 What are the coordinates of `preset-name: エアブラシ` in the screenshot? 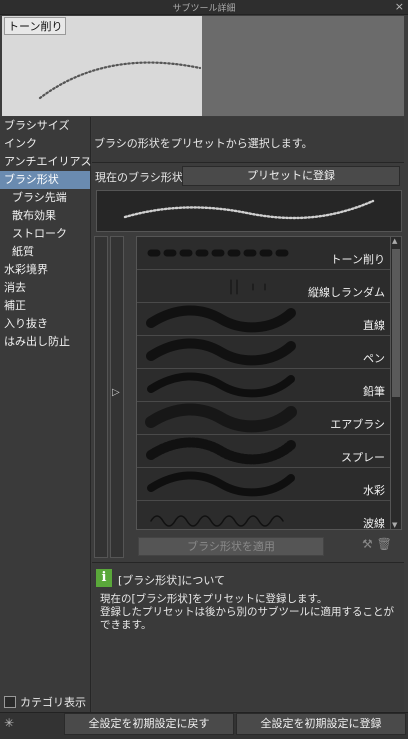 It's located at (357, 424).